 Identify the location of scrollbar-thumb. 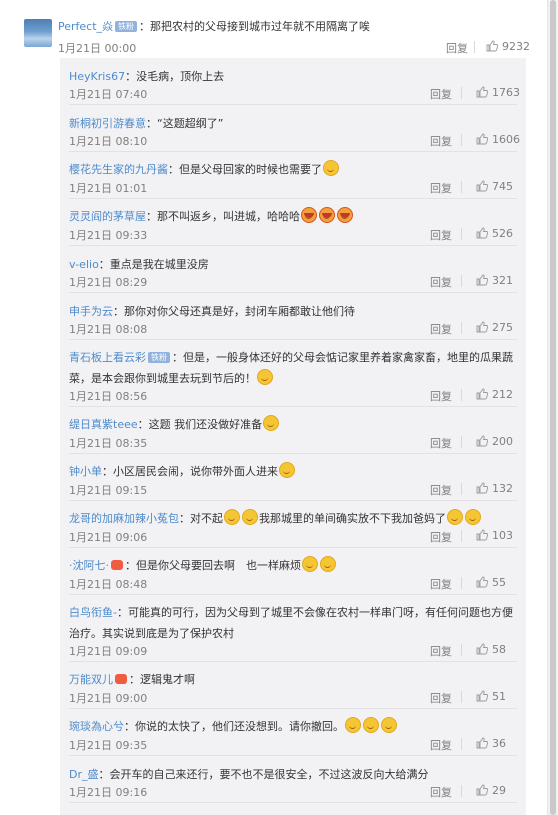
(553, 407).